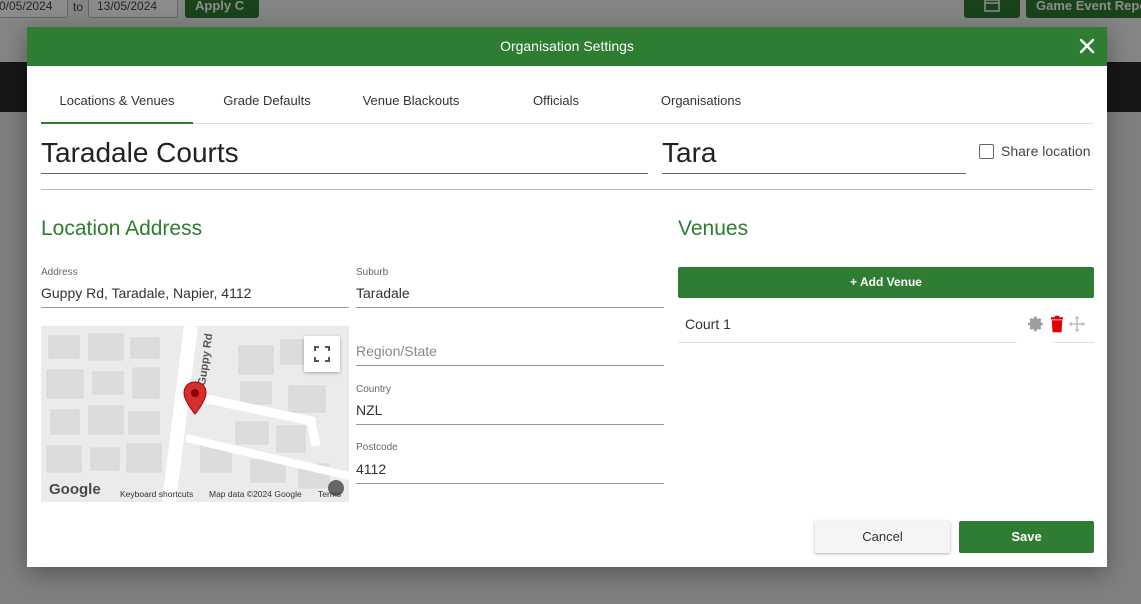 This screenshot has width=1141, height=604. What do you see at coordinates (75, 489) in the screenshot?
I see `google-logo: Google` at bounding box center [75, 489].